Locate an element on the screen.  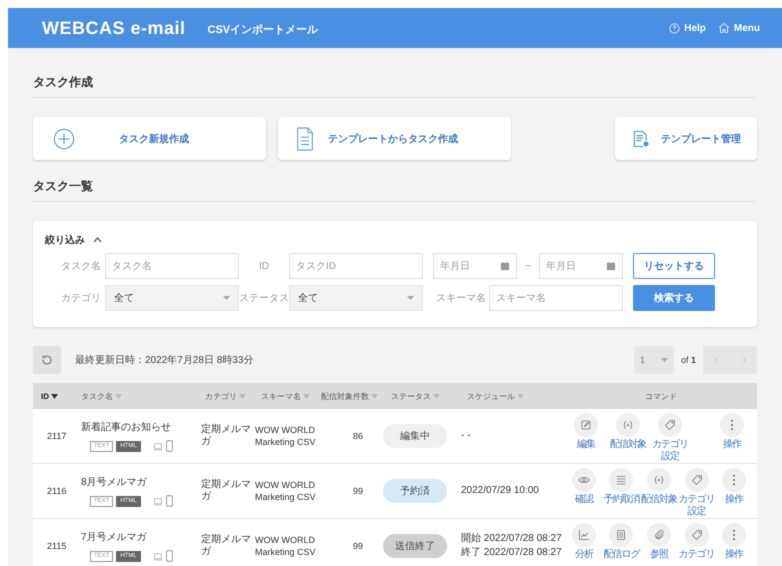
reset-button: リセットする is located at coordinates (674, 266).